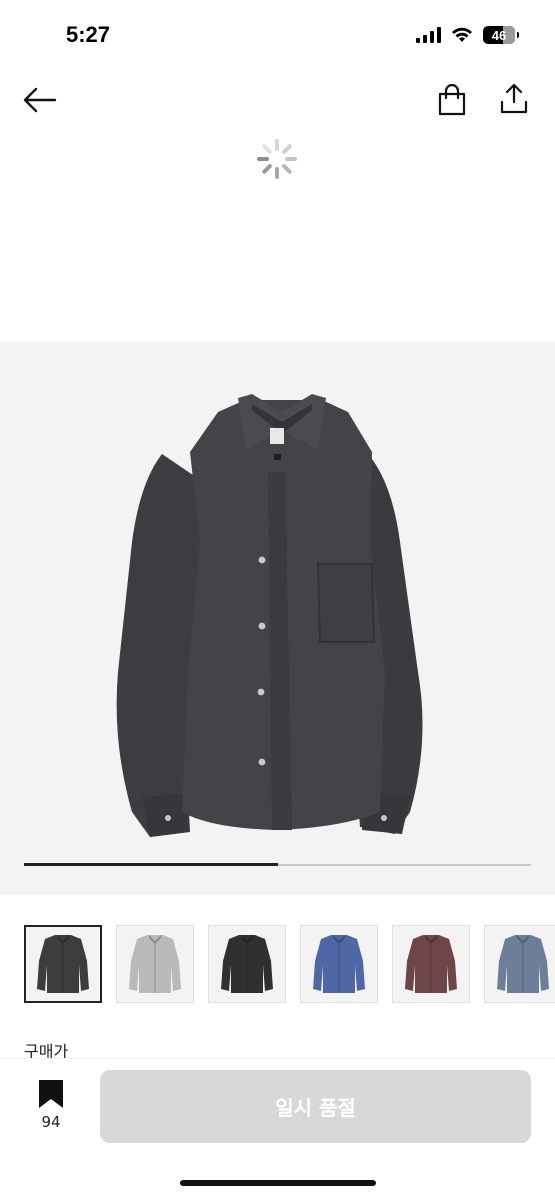 The width and height of the screenshot is (555, 1201). Describe the element at coordinates (289, 964) in the screenshot. I see `color-thumbnails` at that location.